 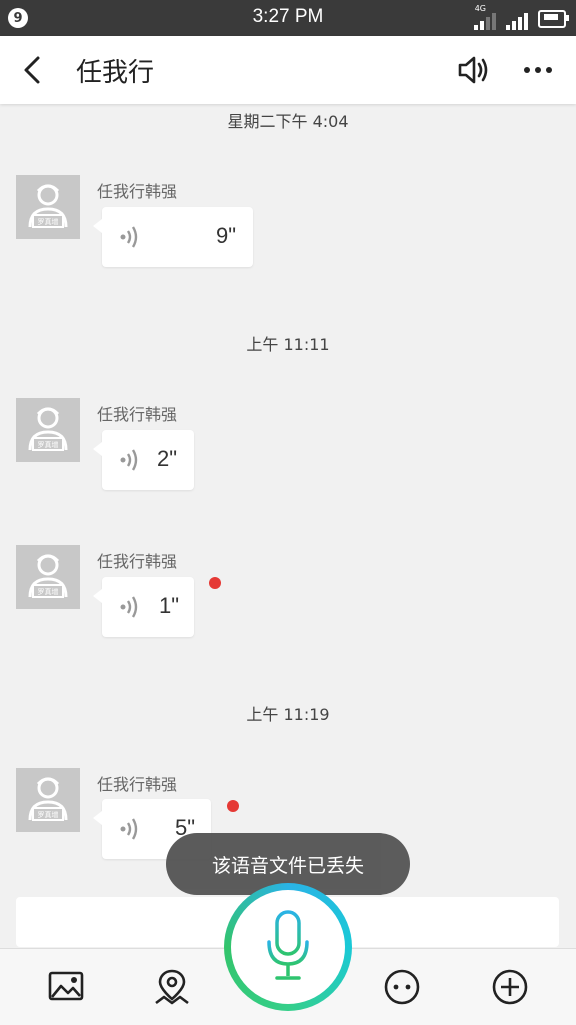 What do you see at coordinates (402, 987) in the screenshot?
I see `emoji-icon` at bounding box center [402, 987].